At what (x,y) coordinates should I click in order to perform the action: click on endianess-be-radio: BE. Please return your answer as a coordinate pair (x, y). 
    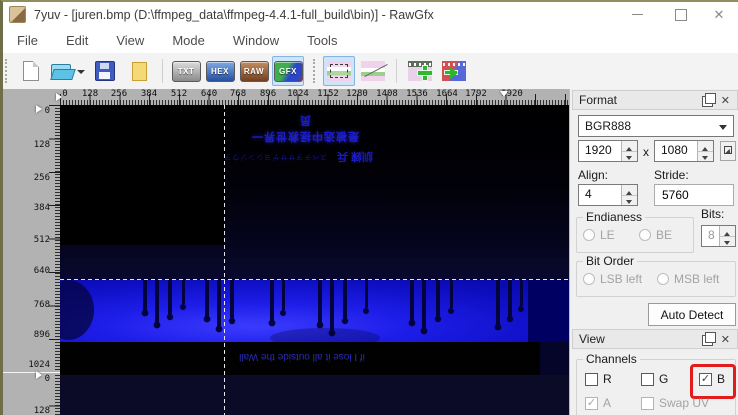
    Looking at the image, I should click on (655, 235).